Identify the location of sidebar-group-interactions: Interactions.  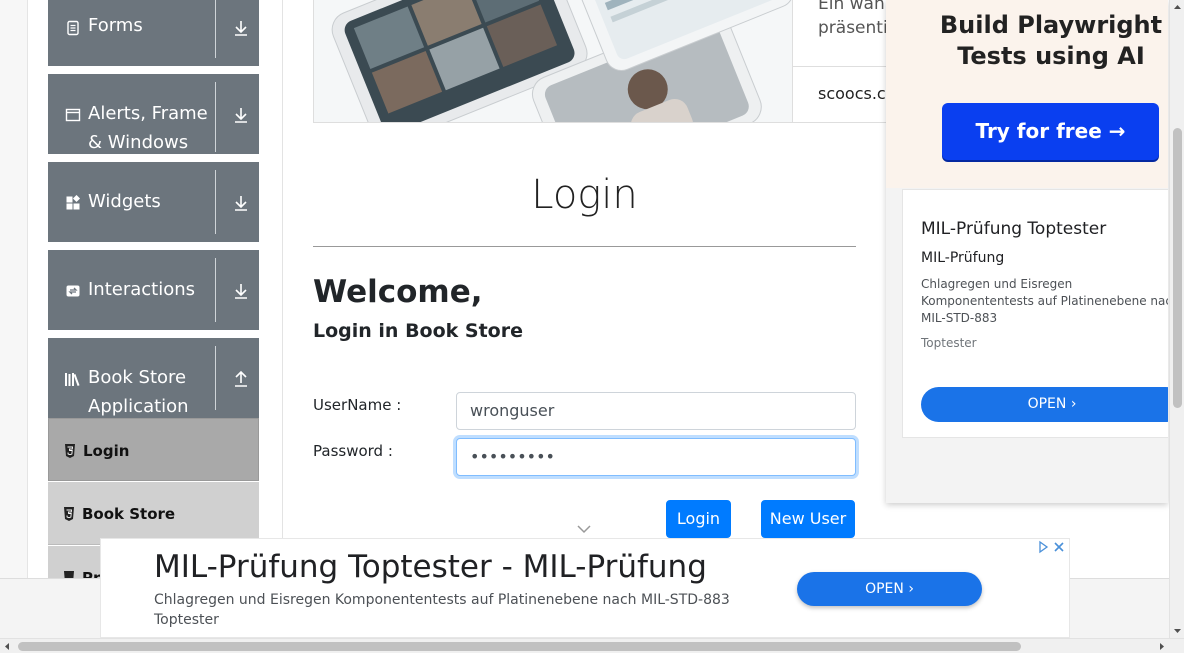
(153, 290).